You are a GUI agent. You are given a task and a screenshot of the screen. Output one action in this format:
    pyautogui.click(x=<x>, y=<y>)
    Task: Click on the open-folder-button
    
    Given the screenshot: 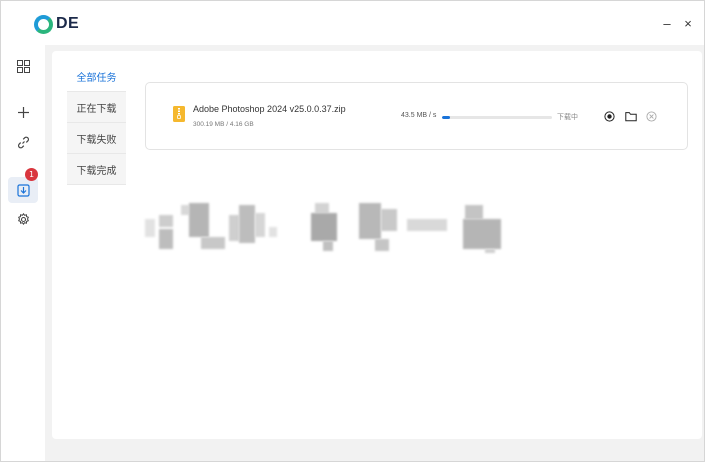 What is the action you would take?
    pyautogui.click(x=630, y=116)
    